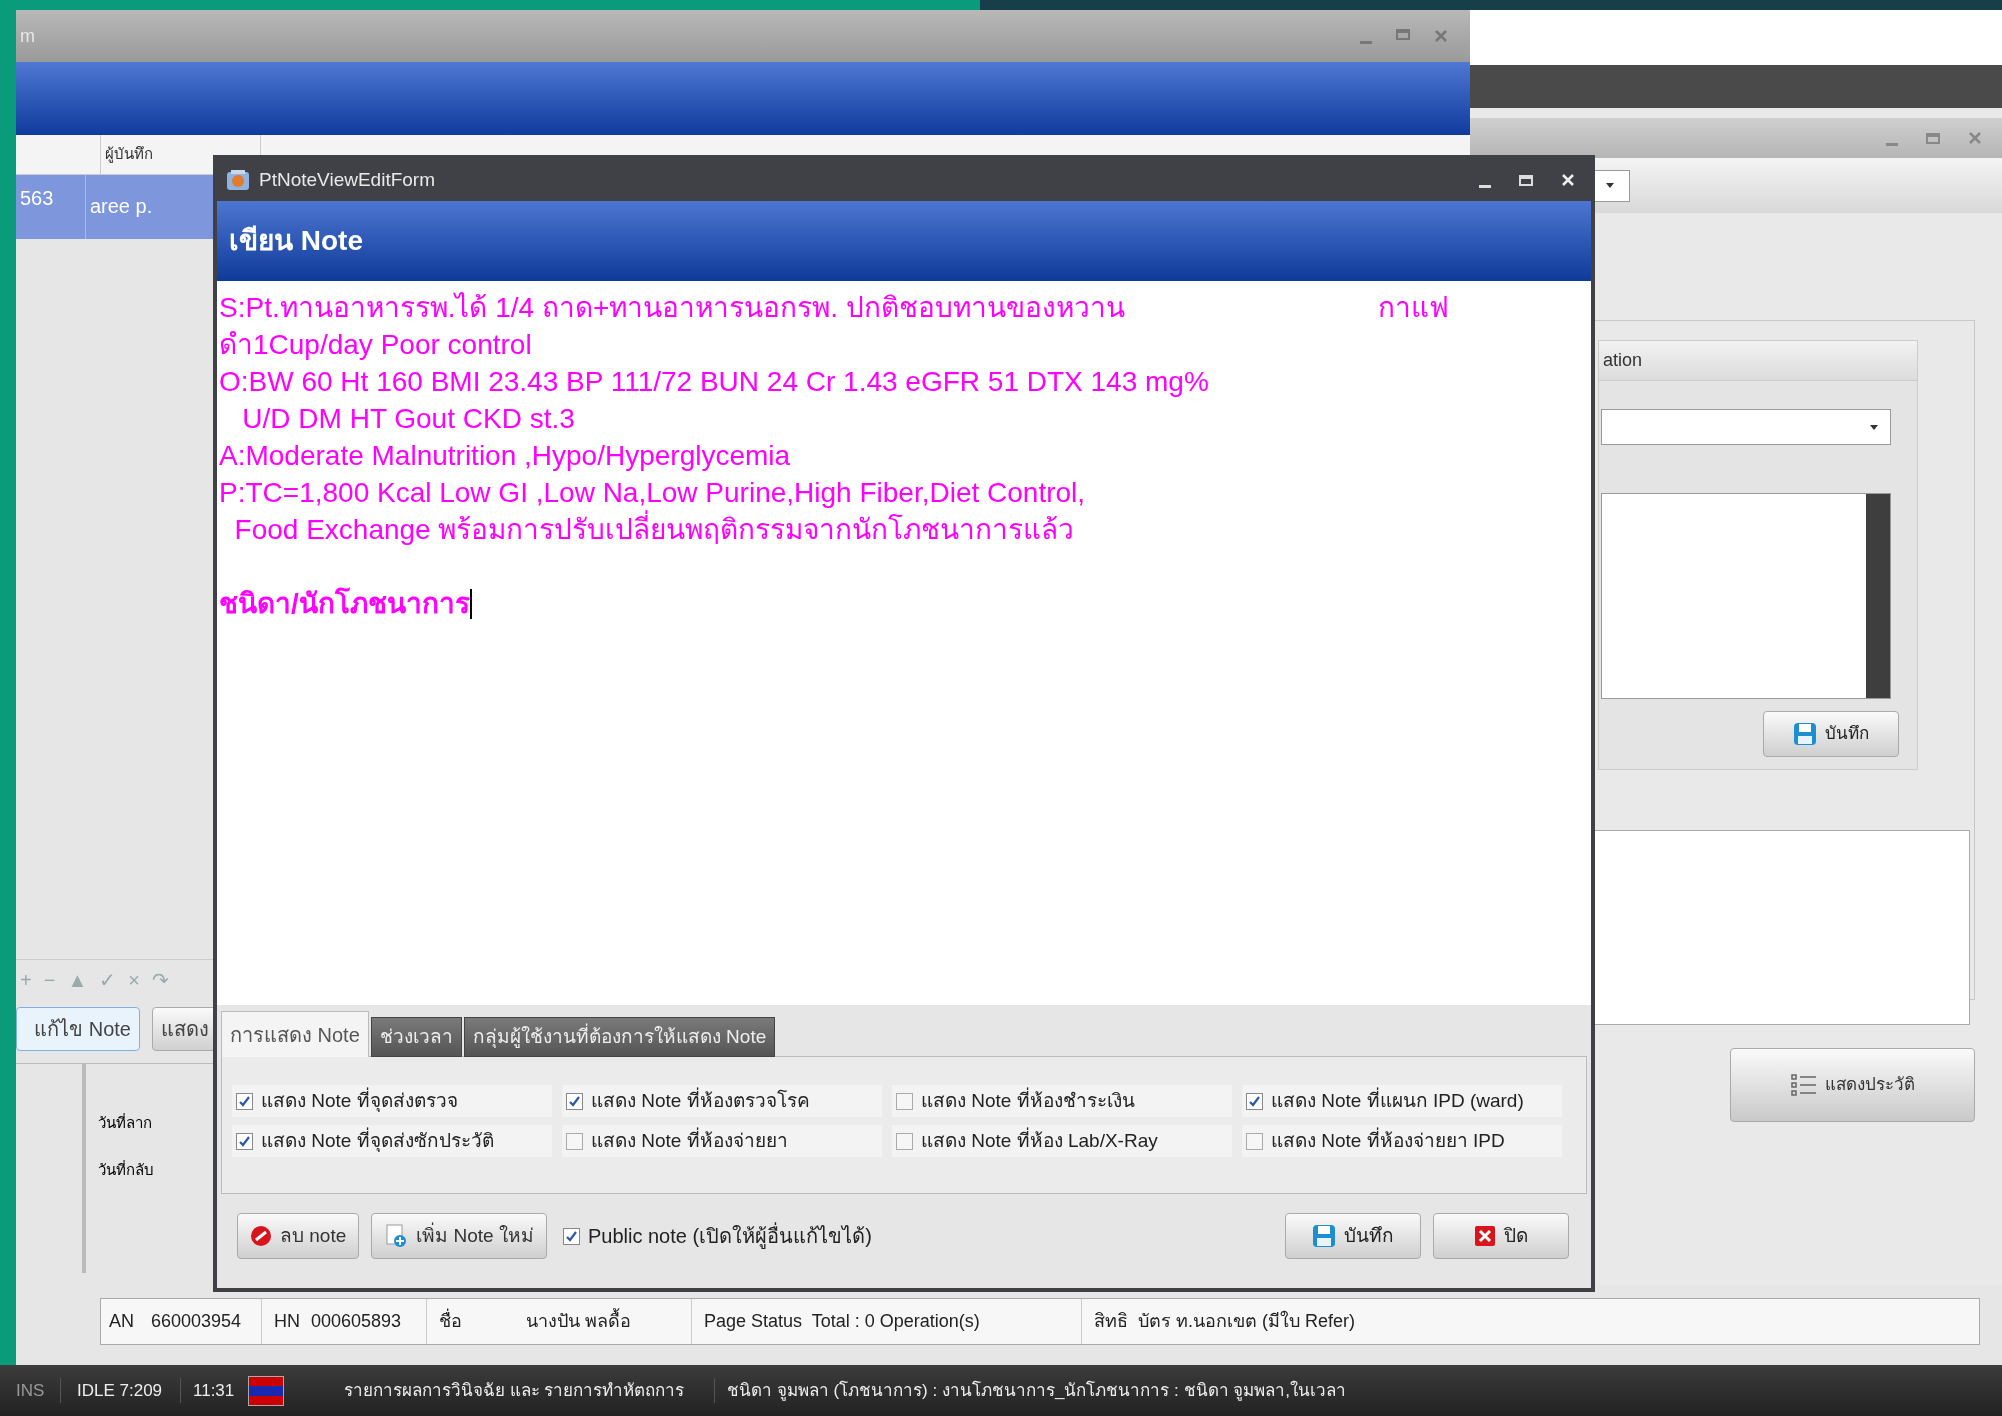  Describe the element at coordinates (1746, 596) in the screenshot. I see `text-area` at that location.